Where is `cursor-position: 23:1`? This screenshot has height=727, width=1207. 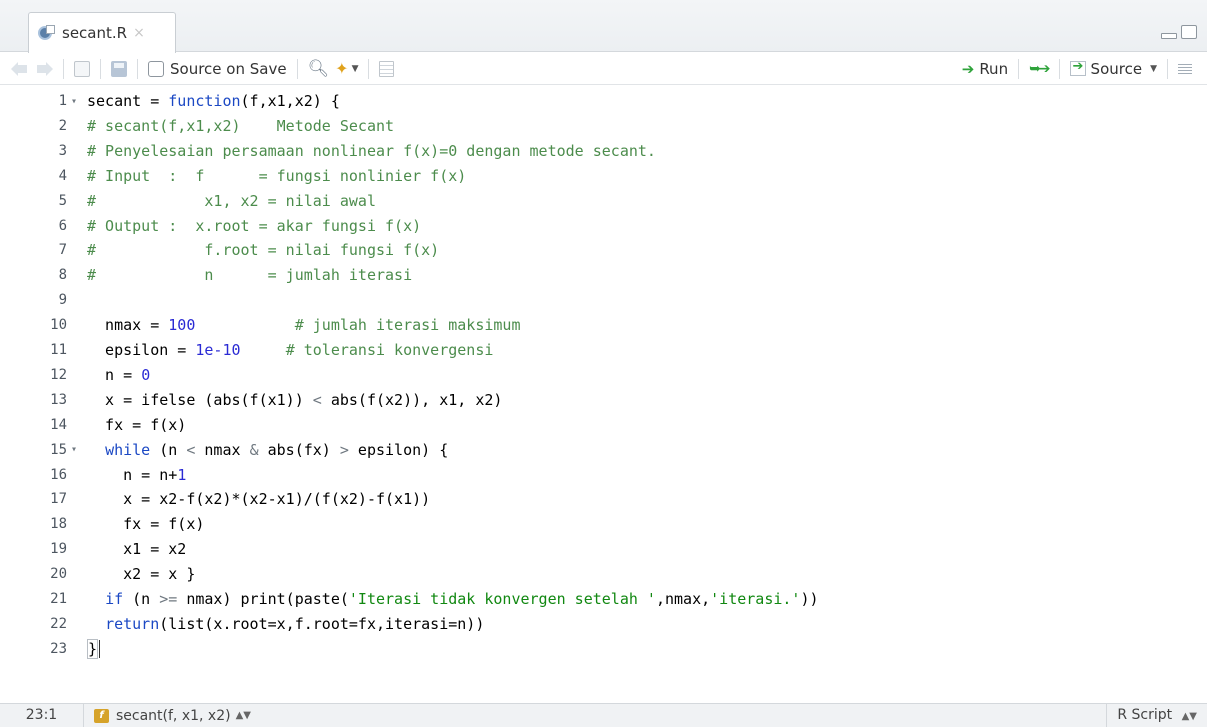
cursor-position: 23:1 is located at coordinates (42, 715).